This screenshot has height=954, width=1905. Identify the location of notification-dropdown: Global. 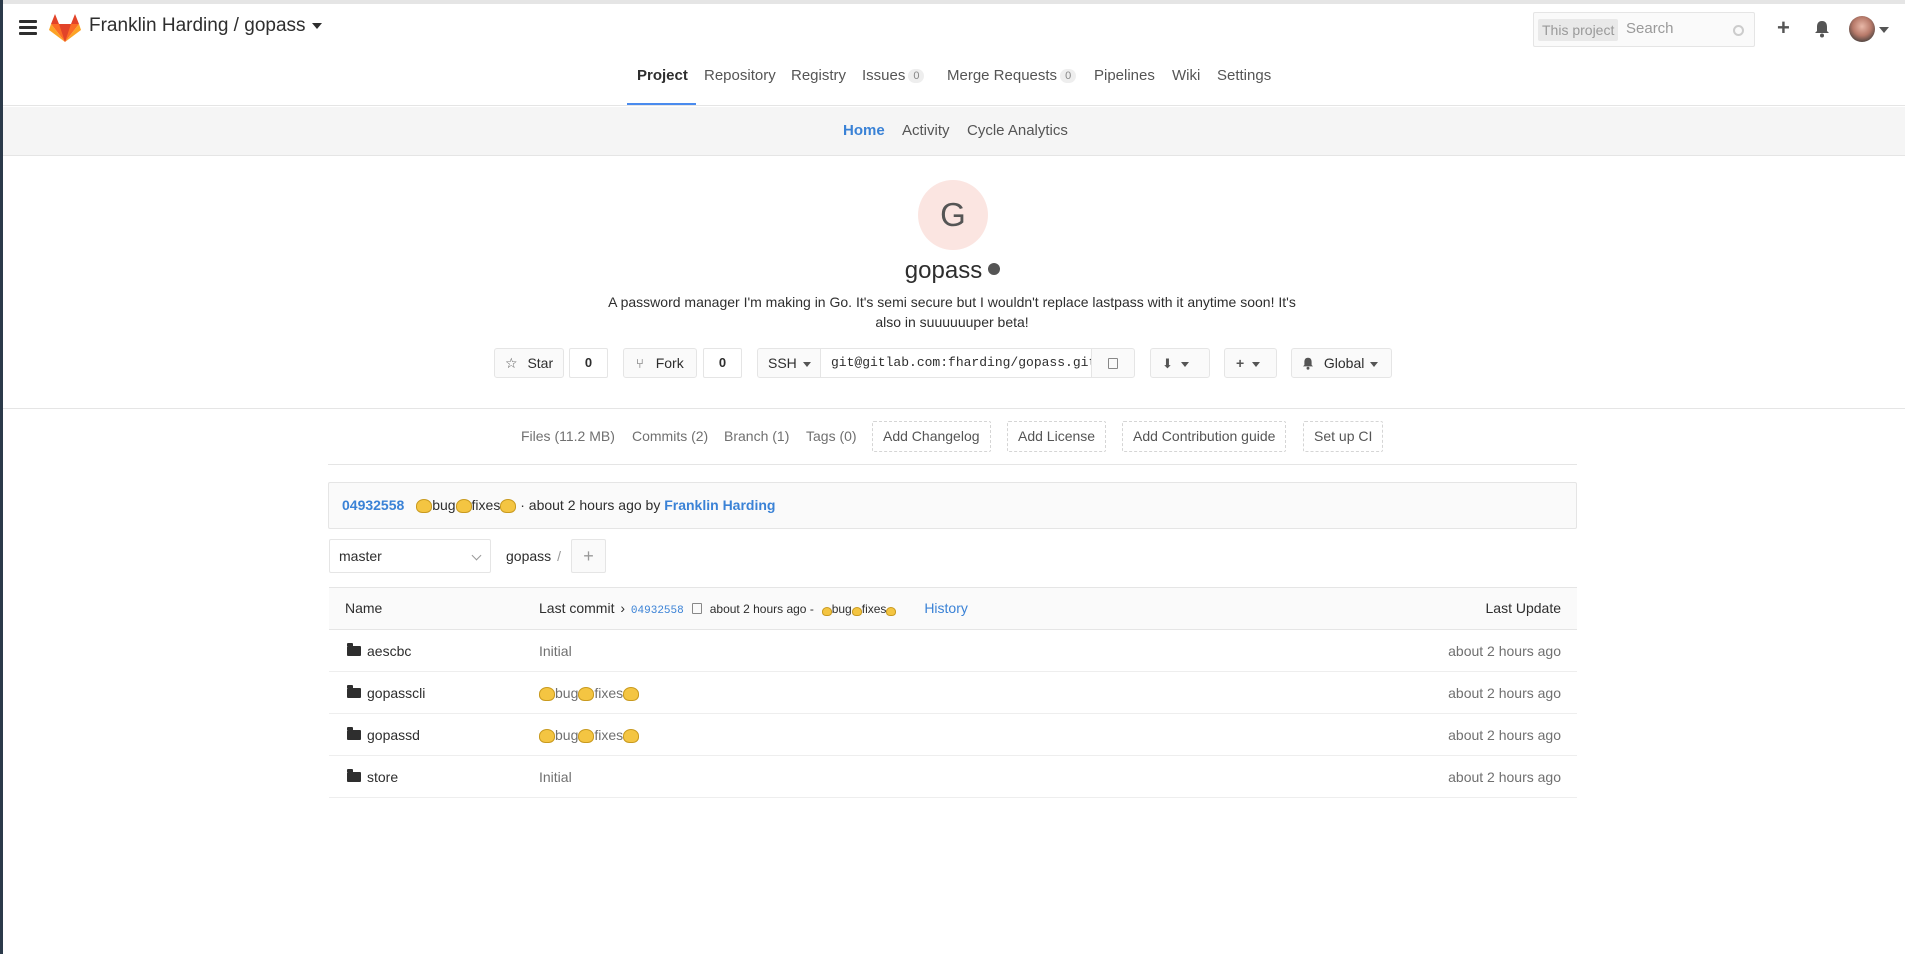
(1341, 363).